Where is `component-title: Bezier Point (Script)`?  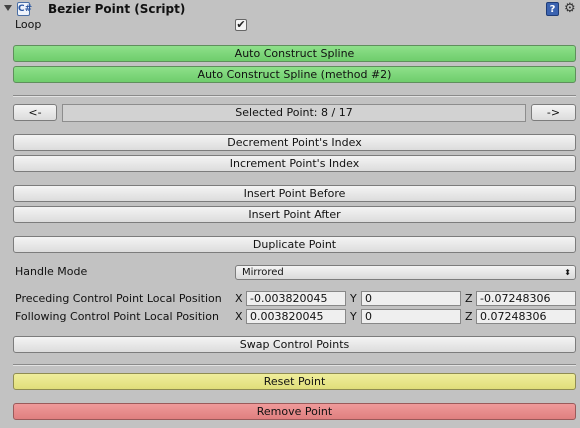 component-title: Bezier Point (Script) is located at coordinates (117, 9).